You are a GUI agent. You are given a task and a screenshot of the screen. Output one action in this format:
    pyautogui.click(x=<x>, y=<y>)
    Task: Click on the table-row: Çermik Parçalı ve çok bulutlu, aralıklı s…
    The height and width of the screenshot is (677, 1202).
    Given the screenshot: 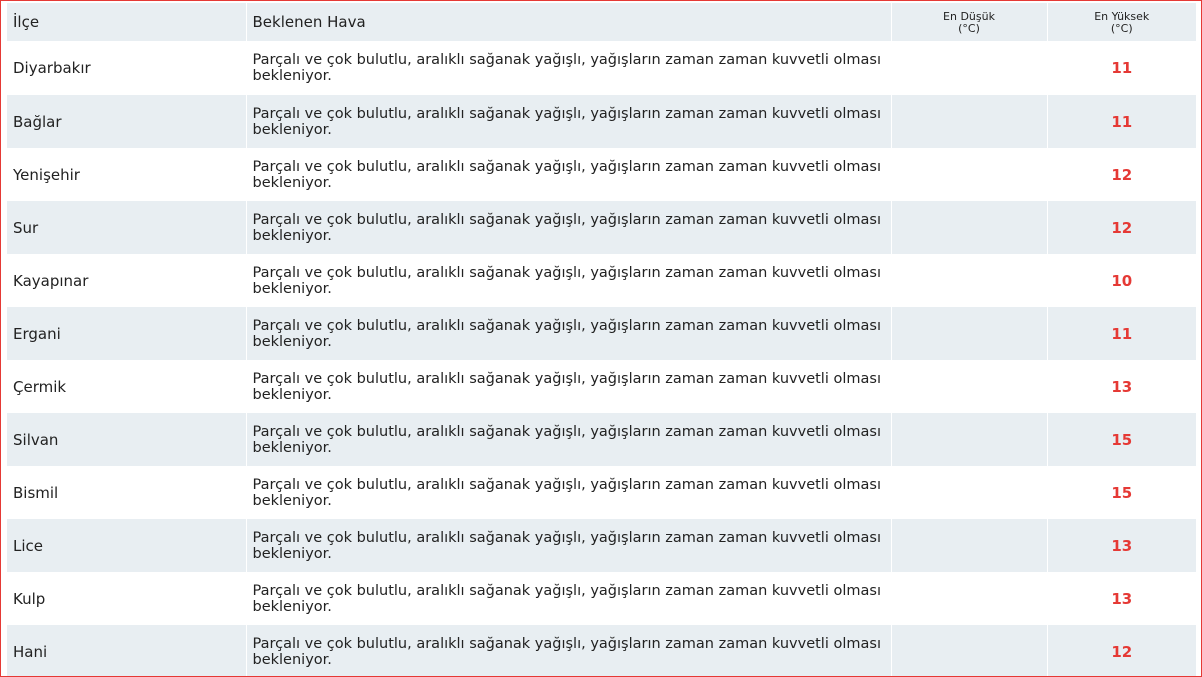 What is the action you would take?
    pyautogui.click(x=601, y=386)
    